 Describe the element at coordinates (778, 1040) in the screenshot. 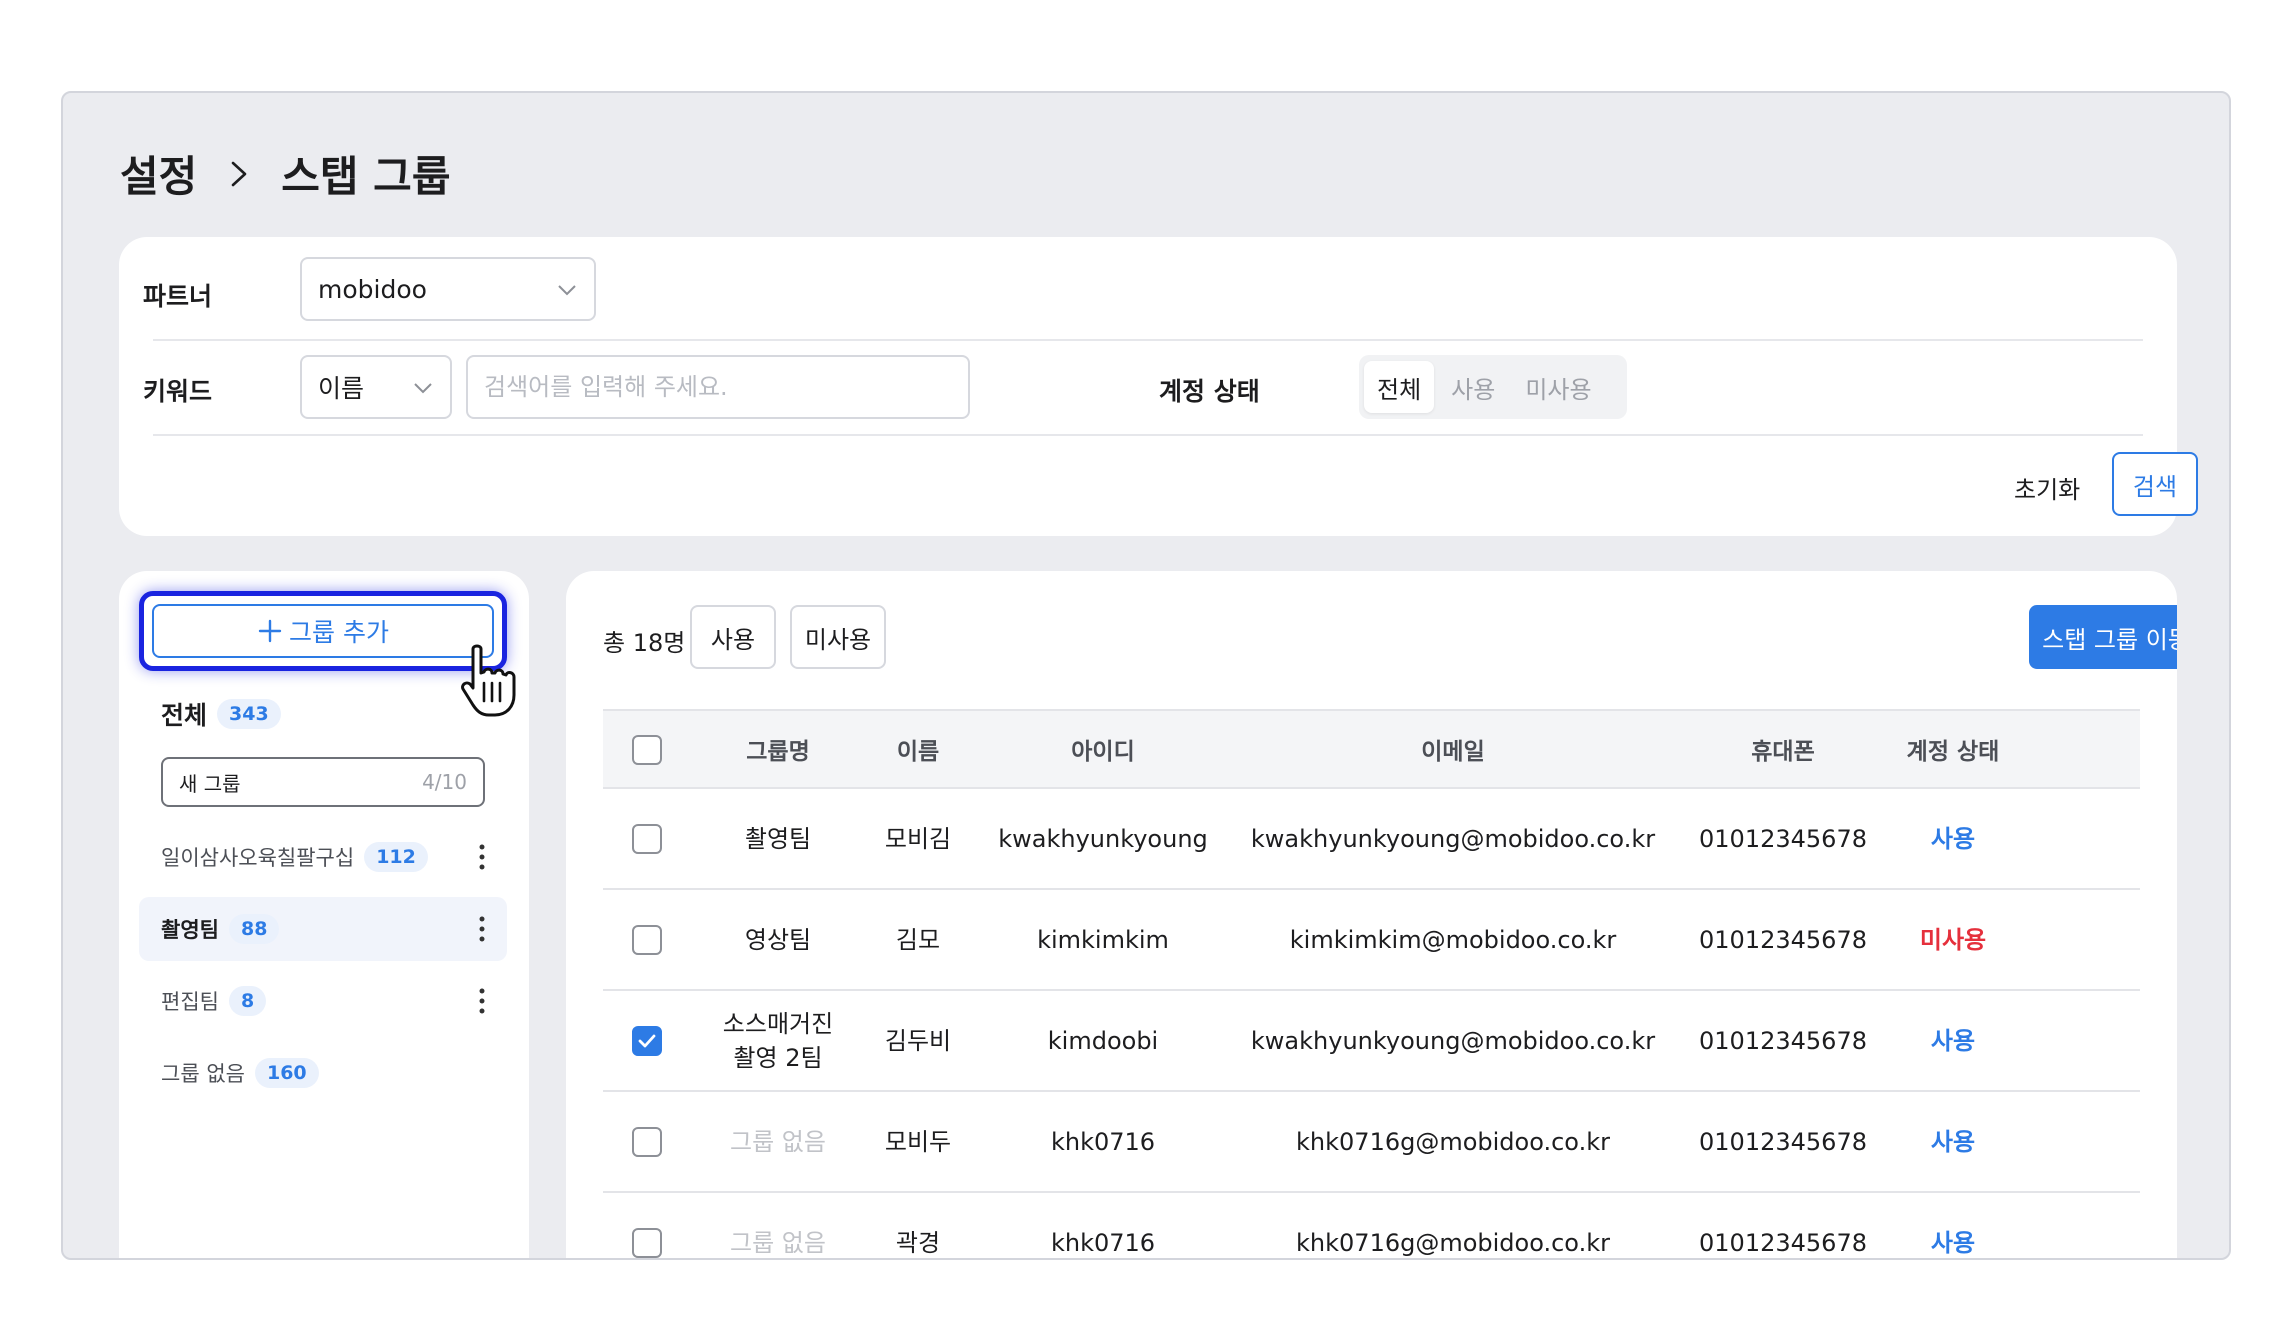

I see `cell-group: 소스매거진 촬영 2팀` at that location.